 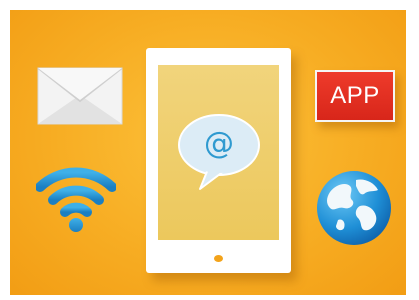 What do you see at coordinates (76, 199) in the screenshot?
I see `wifi-icon` at bounding box center [76, 199].